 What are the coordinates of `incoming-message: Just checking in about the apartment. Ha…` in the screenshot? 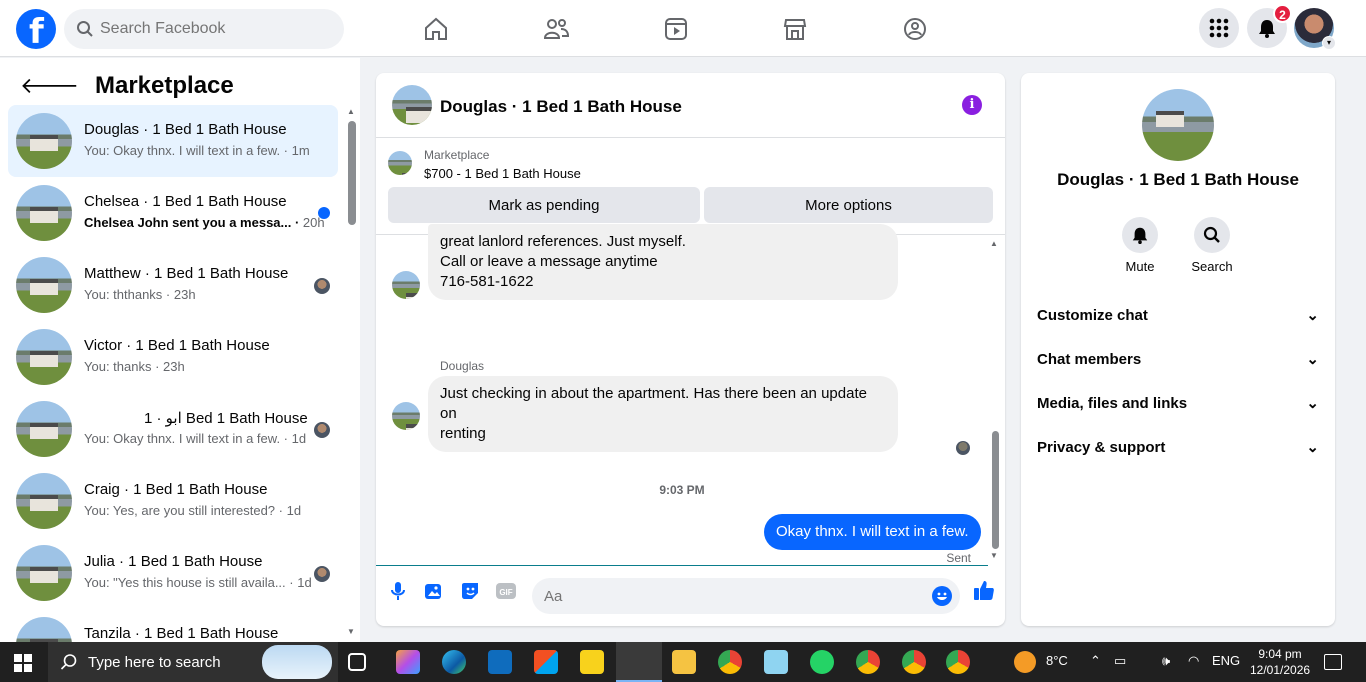 It's located at (663, 414).